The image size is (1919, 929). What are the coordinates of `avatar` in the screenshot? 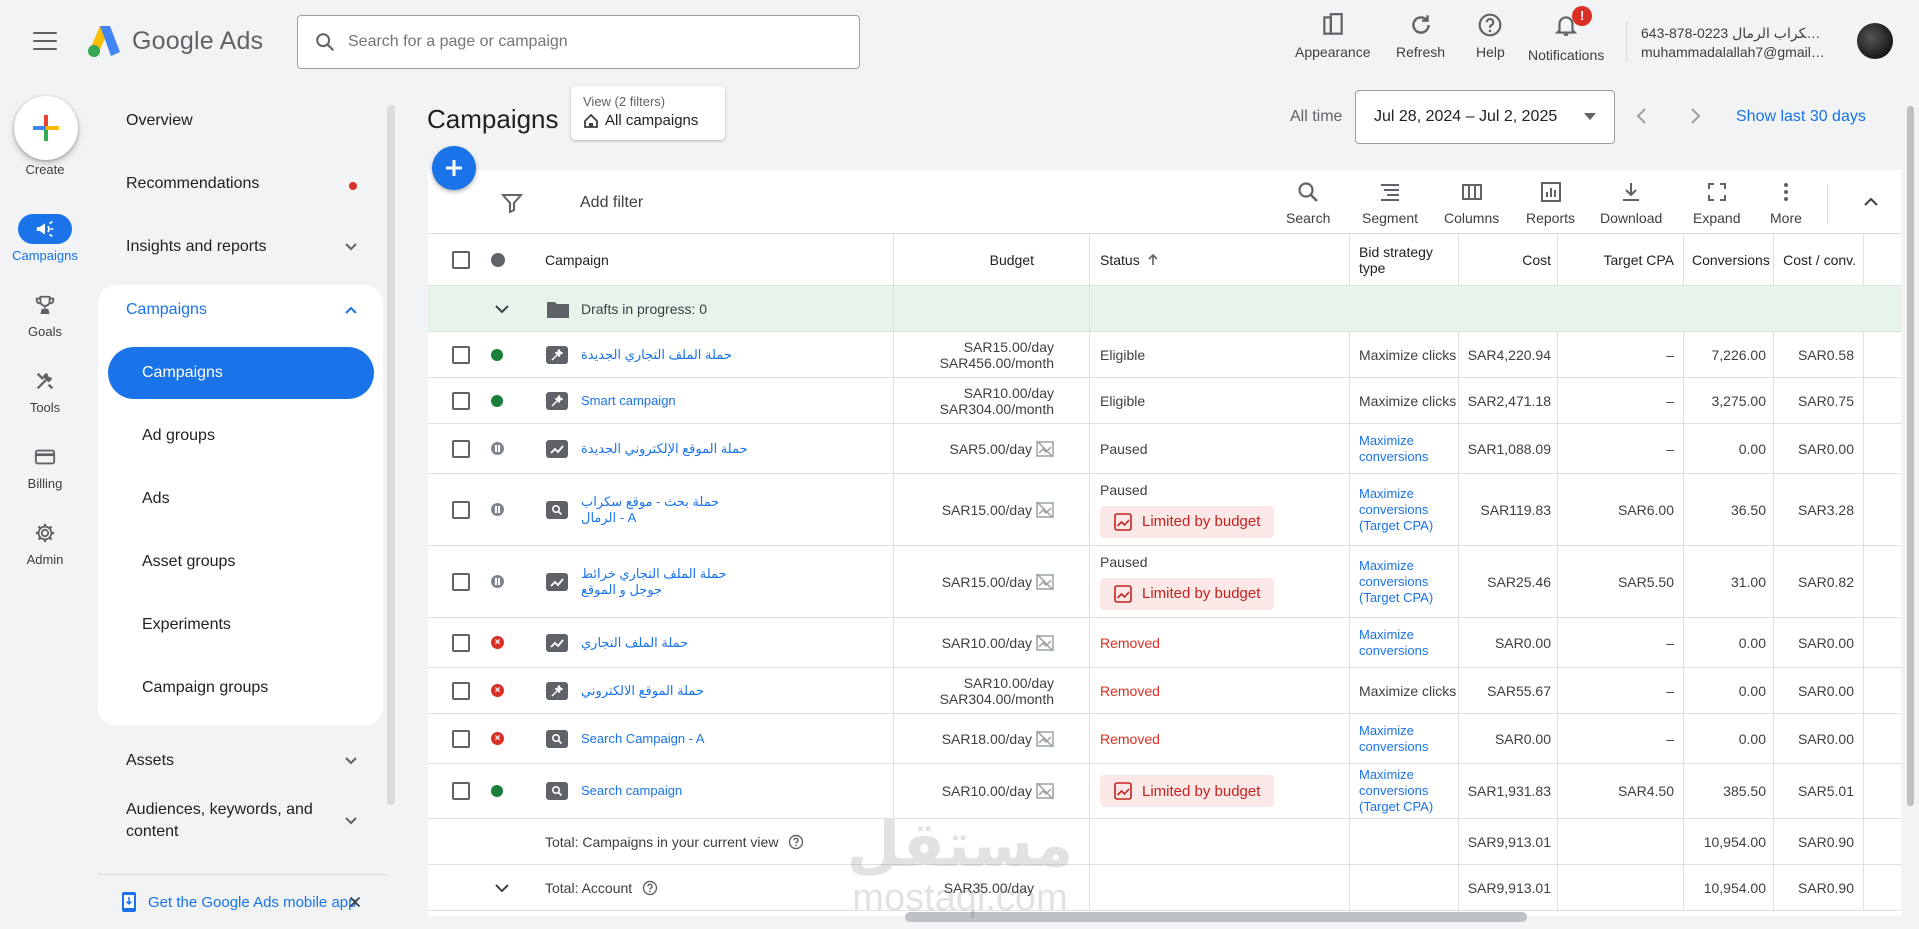 It's located at (1875, 41).